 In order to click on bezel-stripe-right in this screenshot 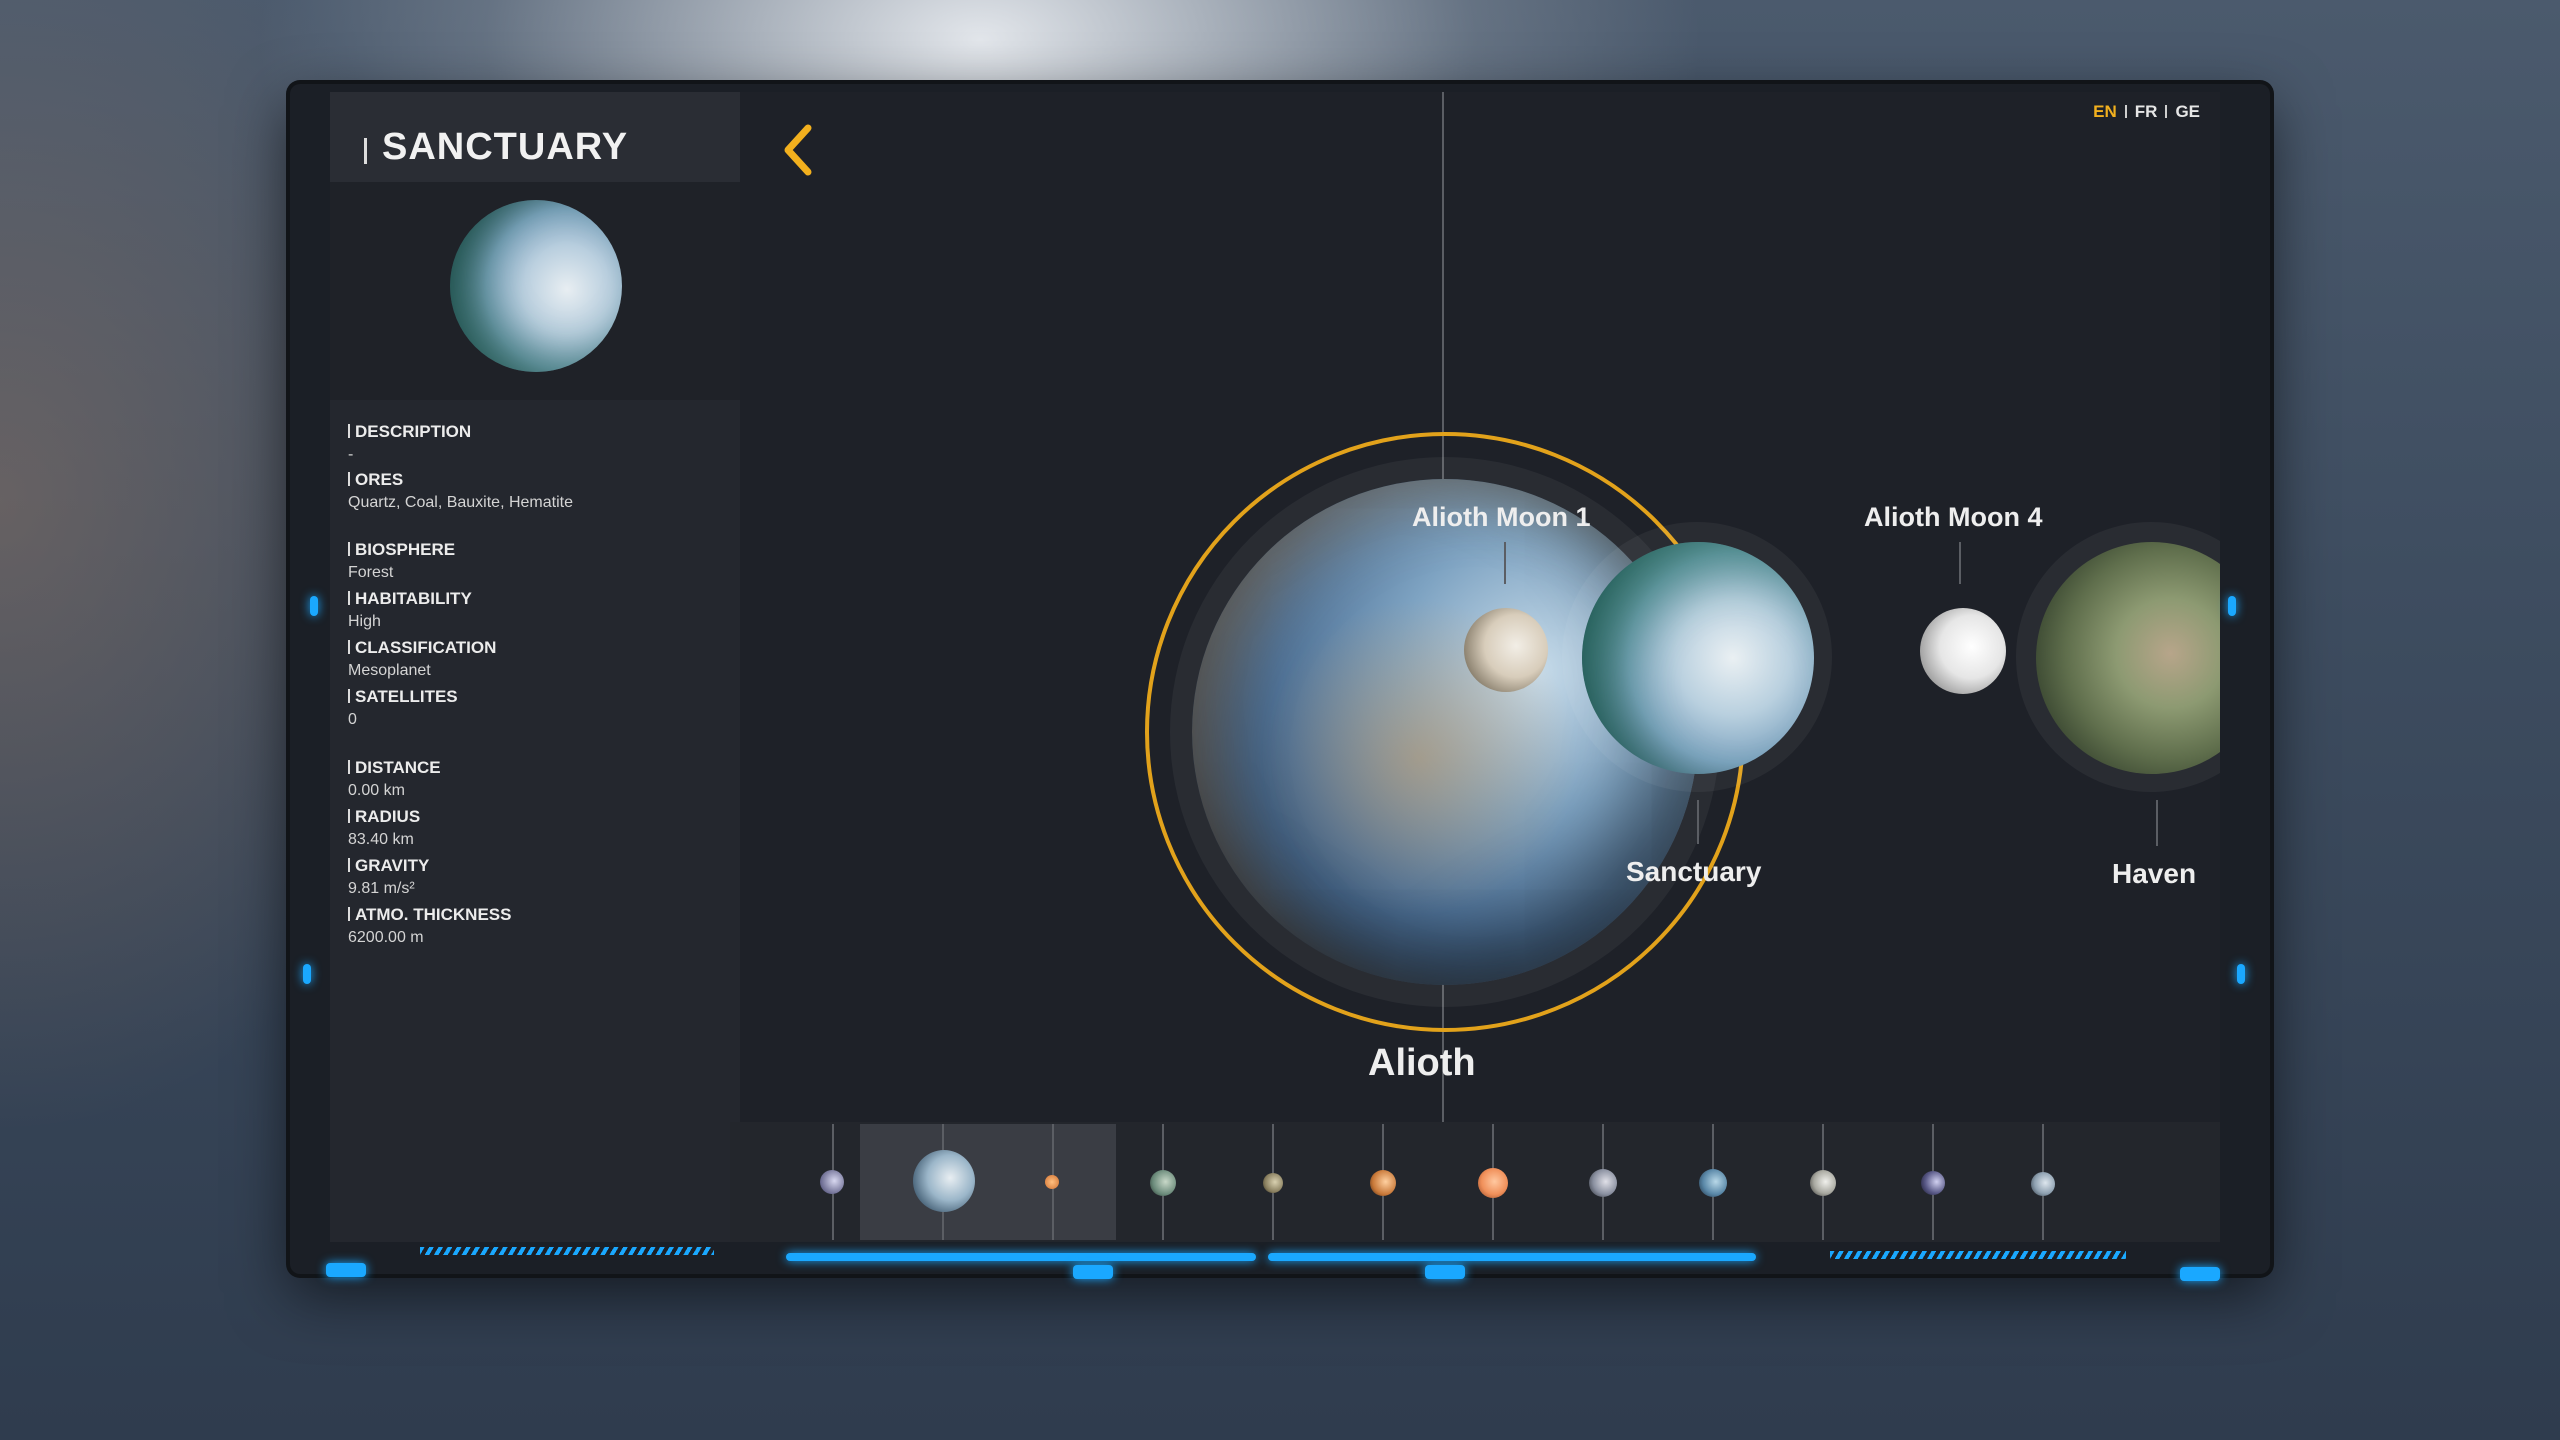, I will do `click(1978, 1255)`.